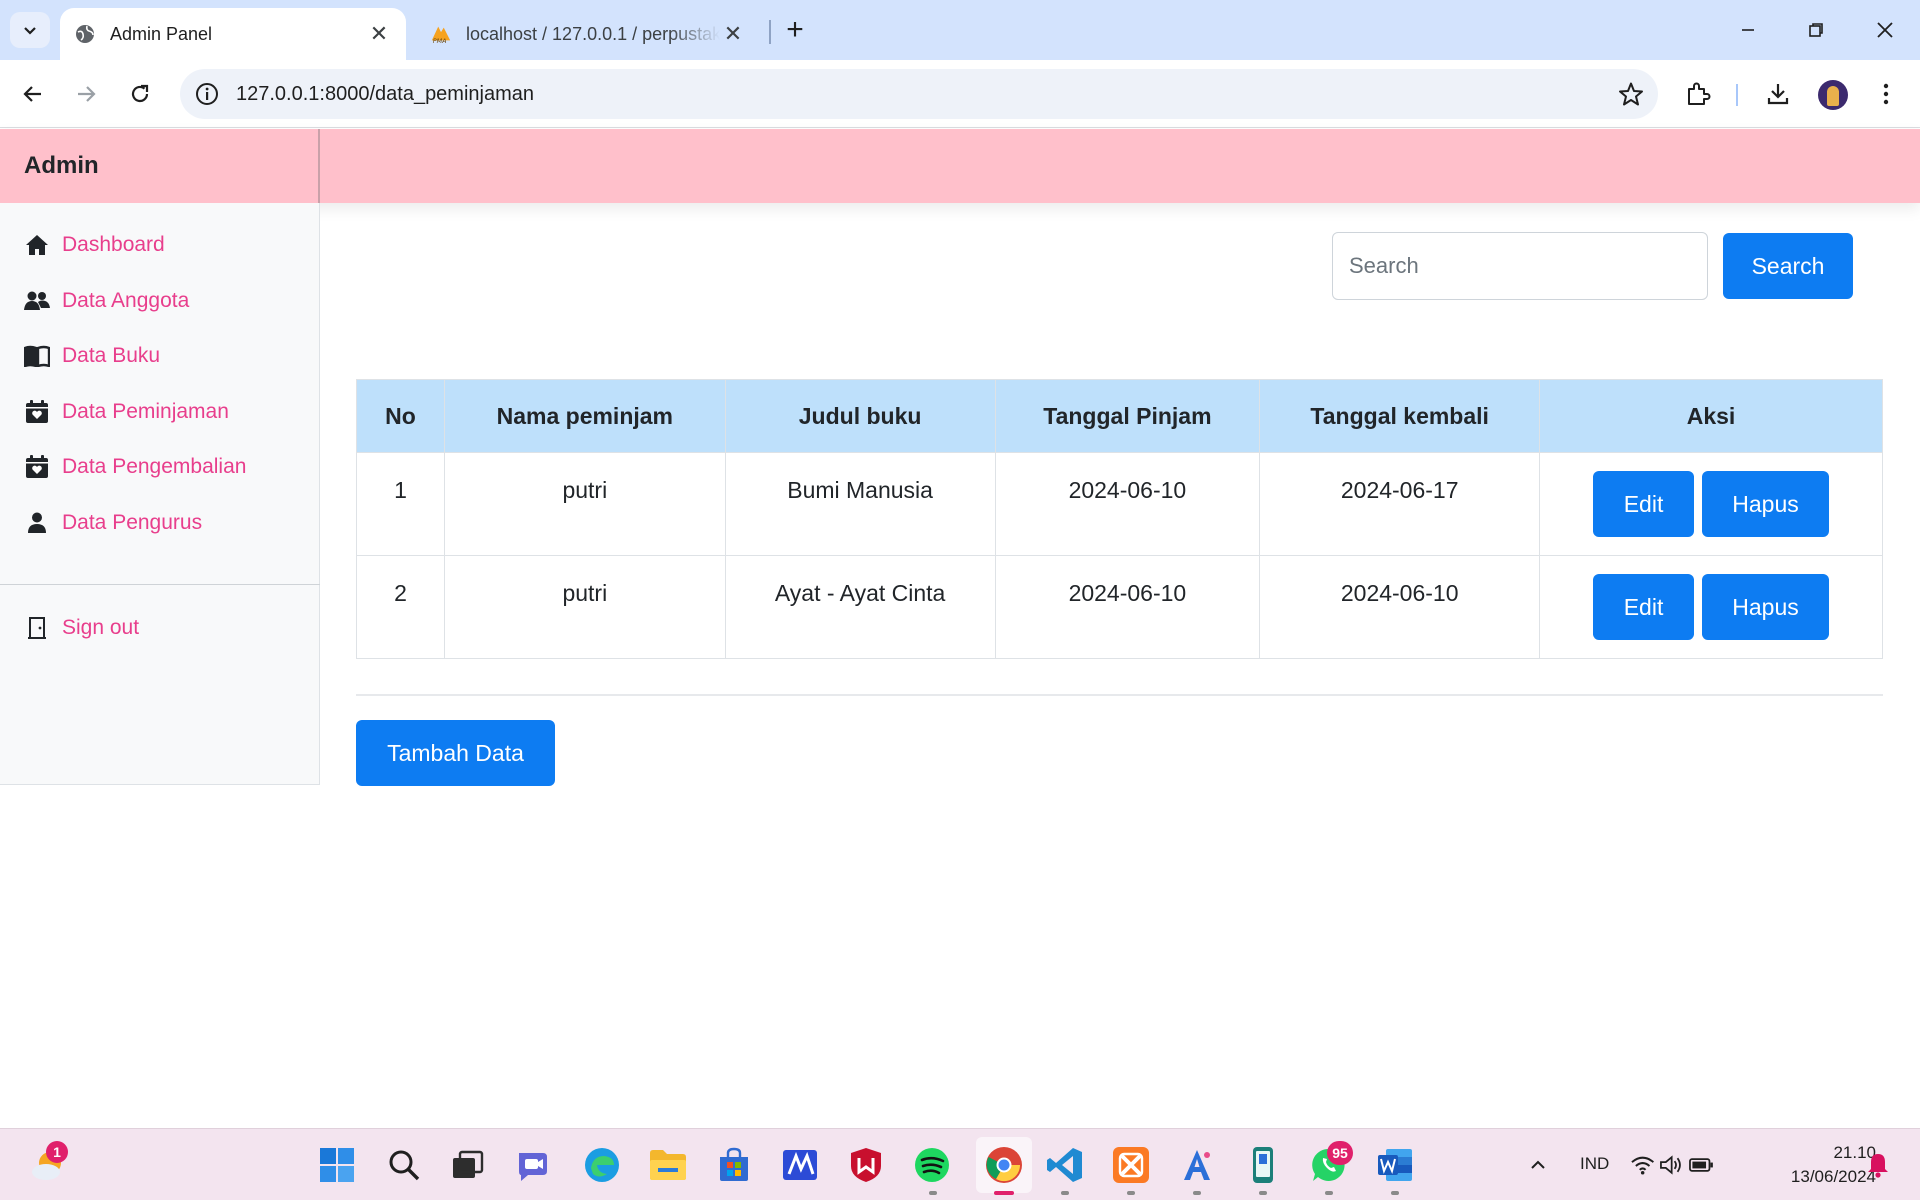  I want to click on tab-search-button, so click(30, 30).